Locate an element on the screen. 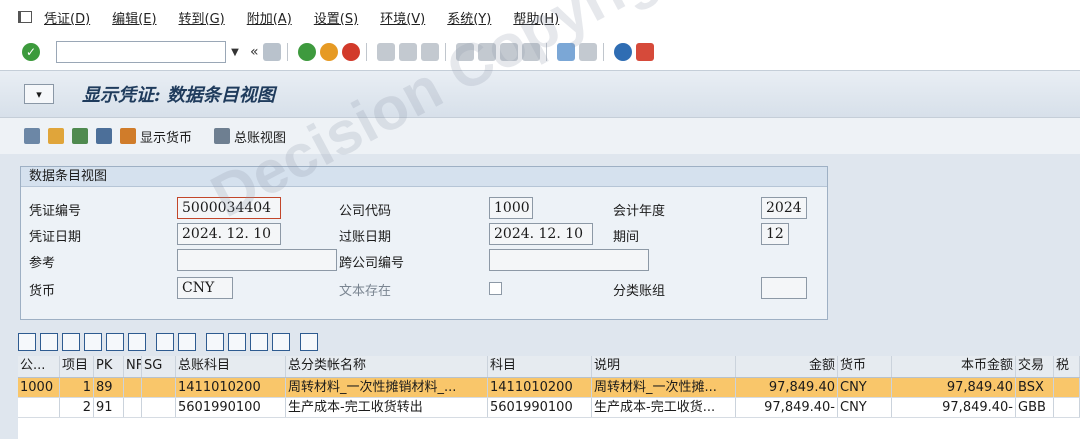 The image size is (1080, 439). next-page-icon is located at coordinates (508, 52).